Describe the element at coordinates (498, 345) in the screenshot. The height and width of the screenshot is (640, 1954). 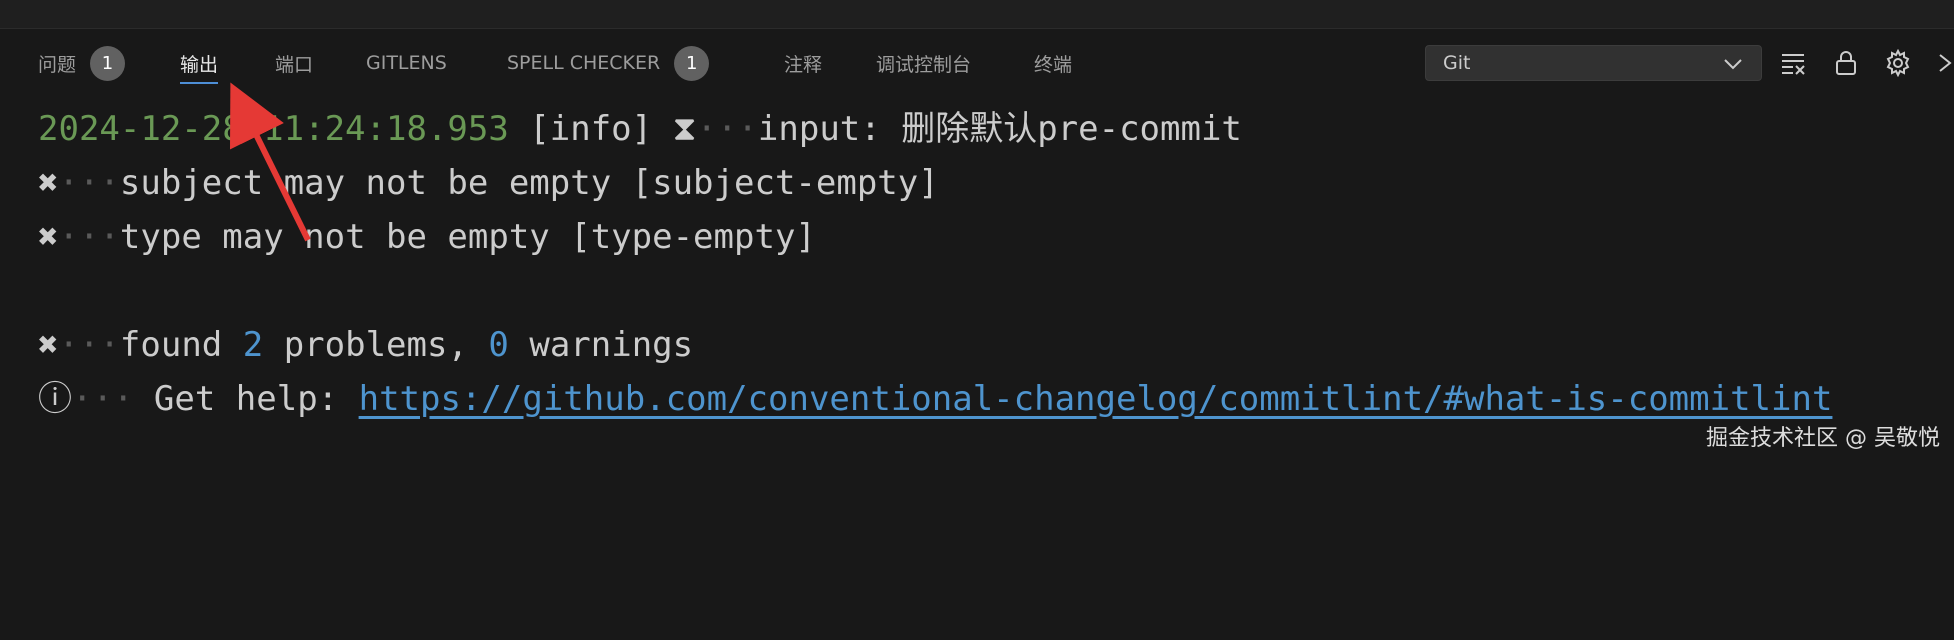
I see `warnings-count: 0` at that location.